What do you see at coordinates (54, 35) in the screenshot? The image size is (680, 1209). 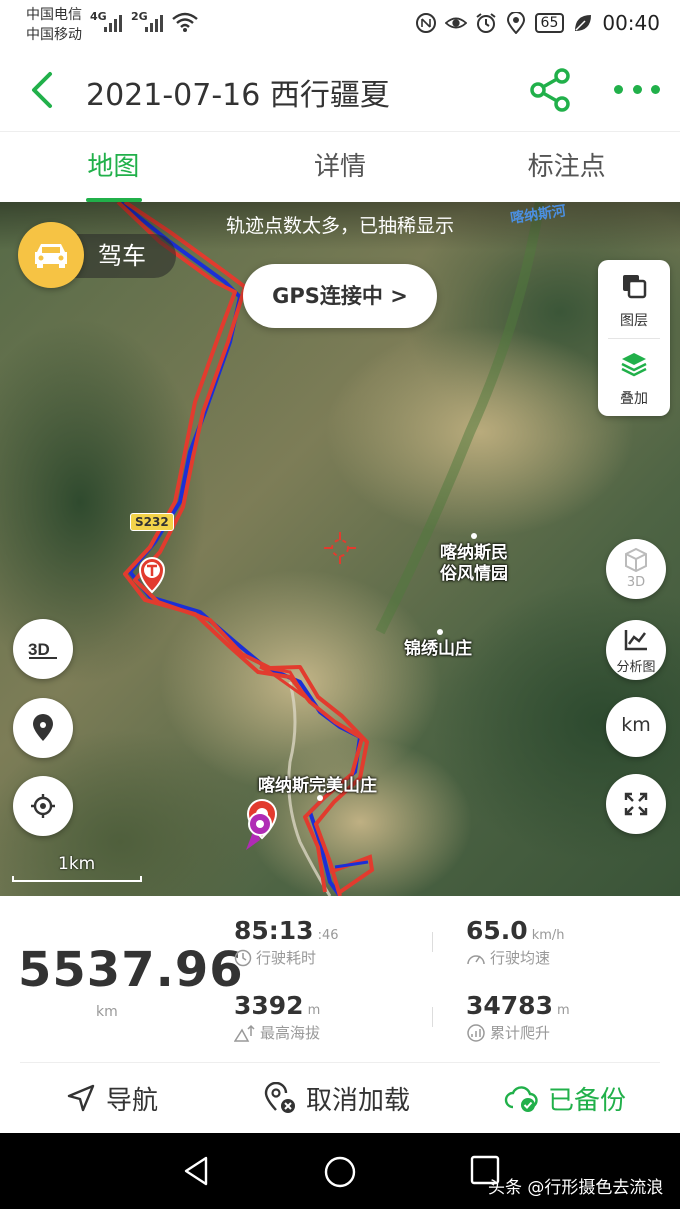 I see `carrier-2: 中国移动` at bounding box center [54, 35].